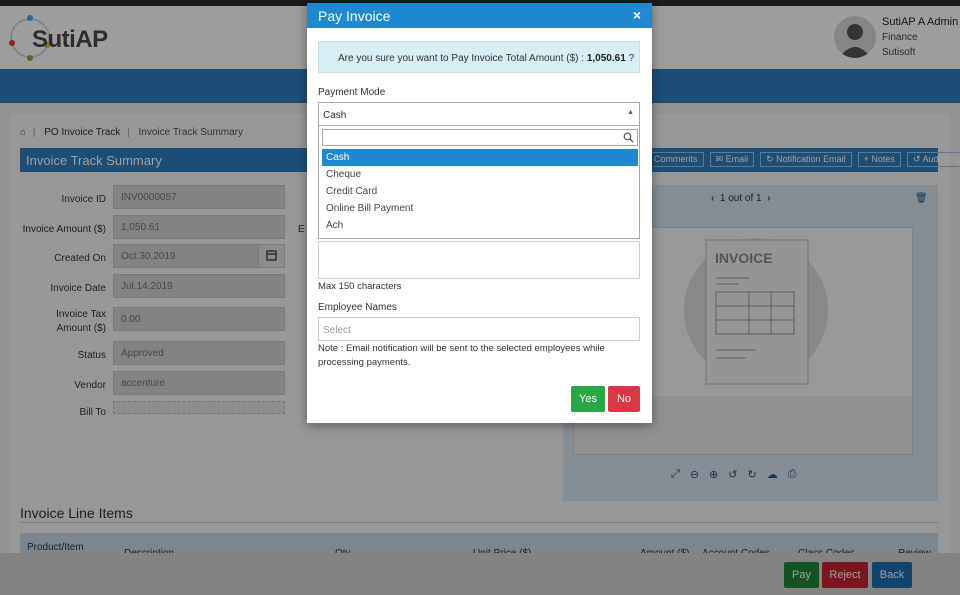 This screenshot has height=595, width=960. I want to click on option-cash: Cash, so click(480, 157).